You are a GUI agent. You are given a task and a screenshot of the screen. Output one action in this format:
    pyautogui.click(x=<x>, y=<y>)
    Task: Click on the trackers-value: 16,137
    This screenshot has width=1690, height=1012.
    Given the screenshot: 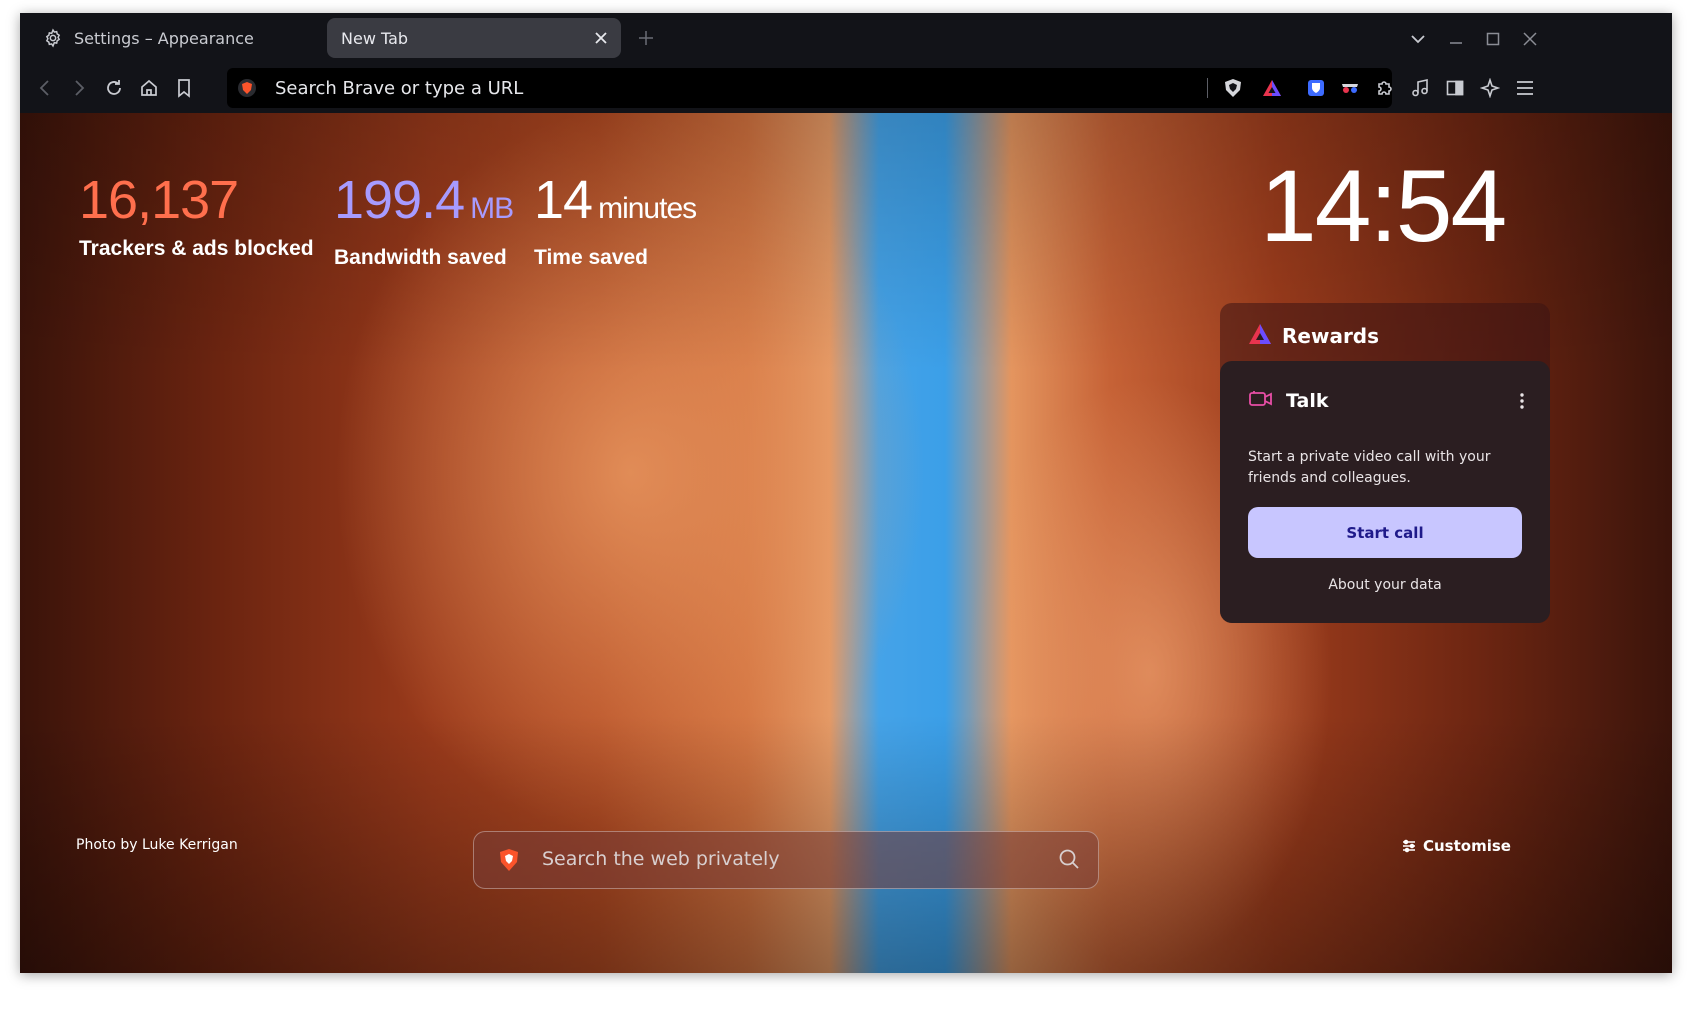 What is the action you would take?
    pyautogui.click(x=159, y=200)
    